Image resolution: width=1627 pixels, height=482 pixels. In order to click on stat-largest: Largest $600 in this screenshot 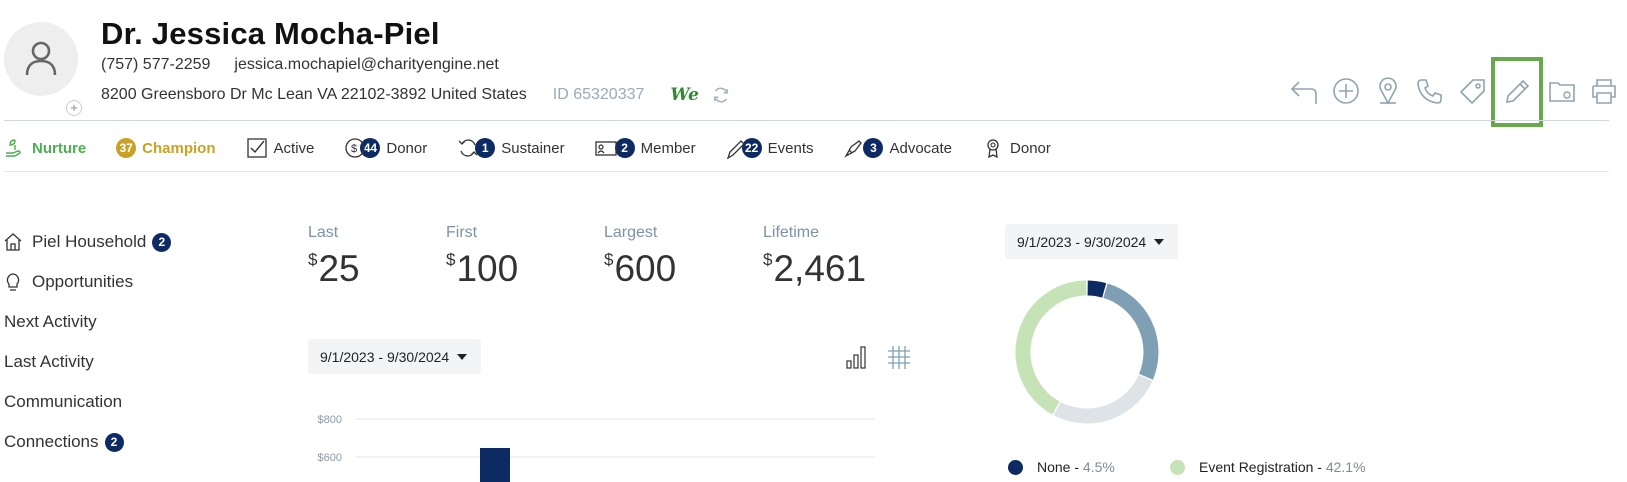, I will do `click(640, 257)`.